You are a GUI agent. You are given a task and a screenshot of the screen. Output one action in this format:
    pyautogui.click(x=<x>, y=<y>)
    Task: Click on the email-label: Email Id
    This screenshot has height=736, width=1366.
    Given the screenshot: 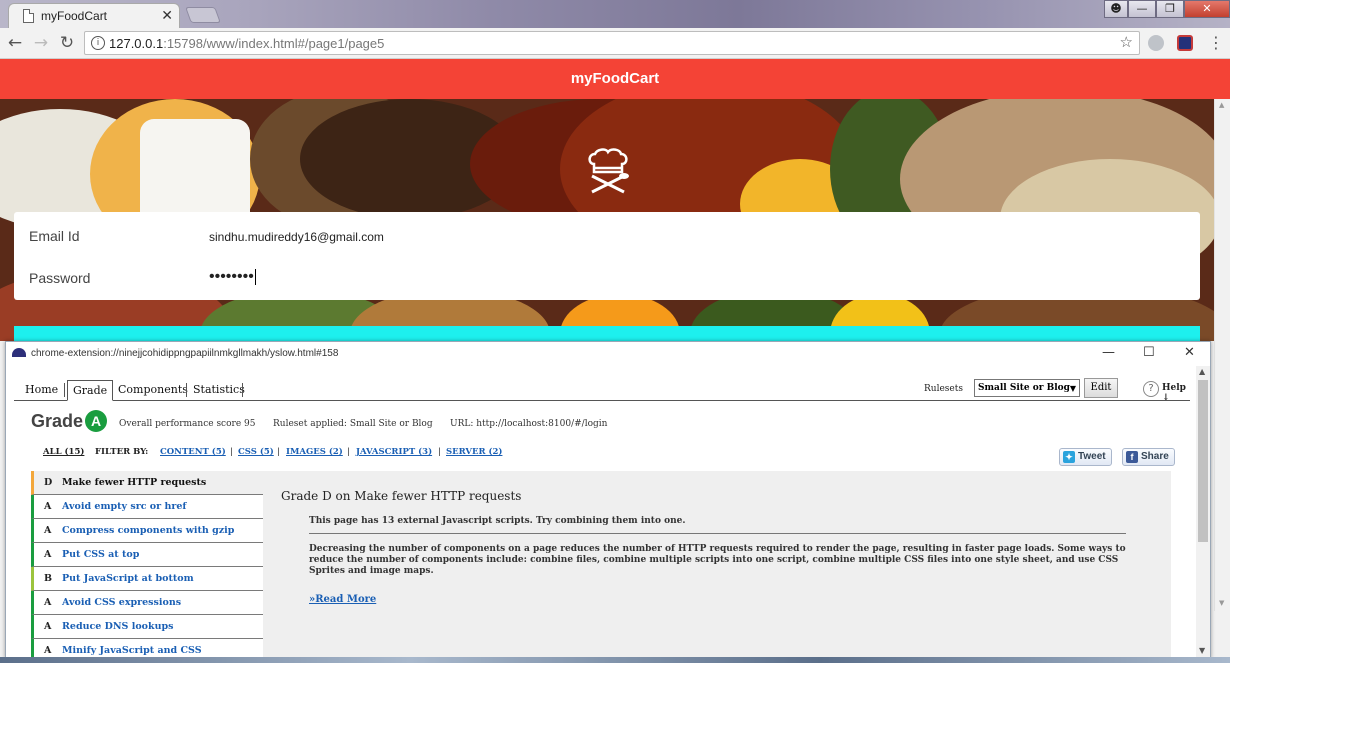 What is the action you would take?
    pyautogui.click(x=54, y=236)
    